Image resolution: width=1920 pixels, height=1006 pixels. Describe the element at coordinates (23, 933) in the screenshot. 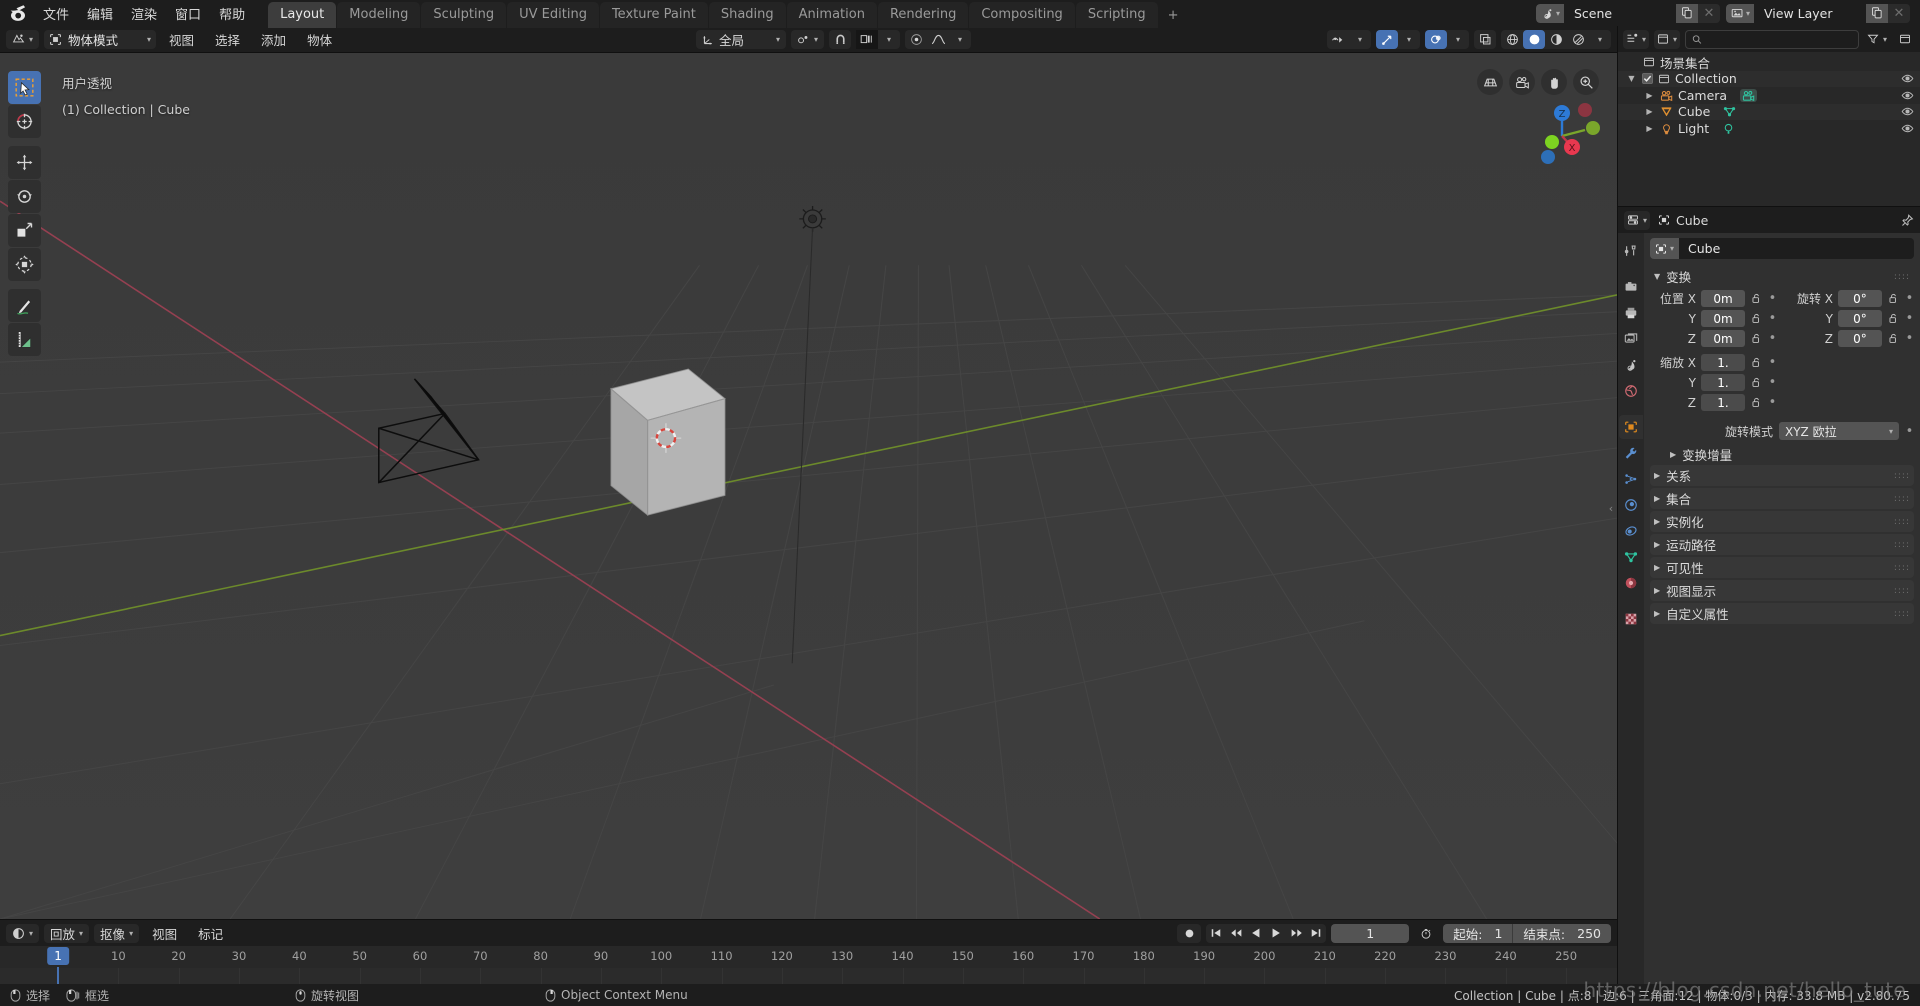

I see `editor-type-timeline-icon: ▾` at that location.